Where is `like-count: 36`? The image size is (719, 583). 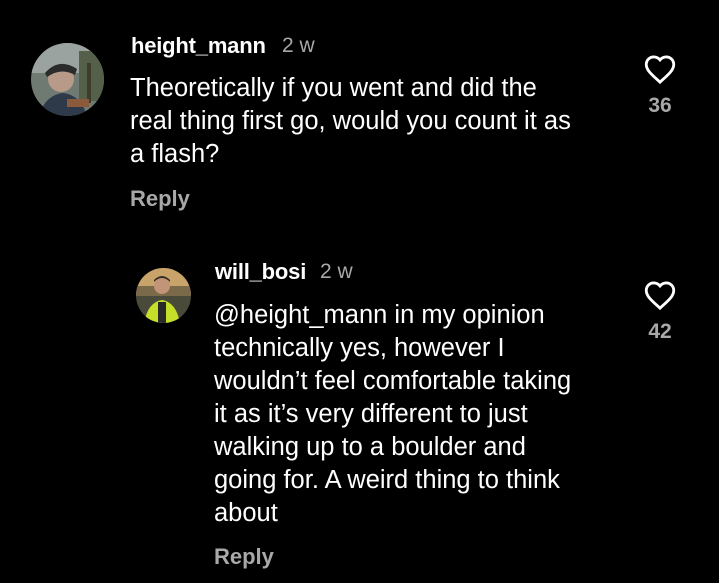
like-count: 36 is located at coordinates (660, 105).